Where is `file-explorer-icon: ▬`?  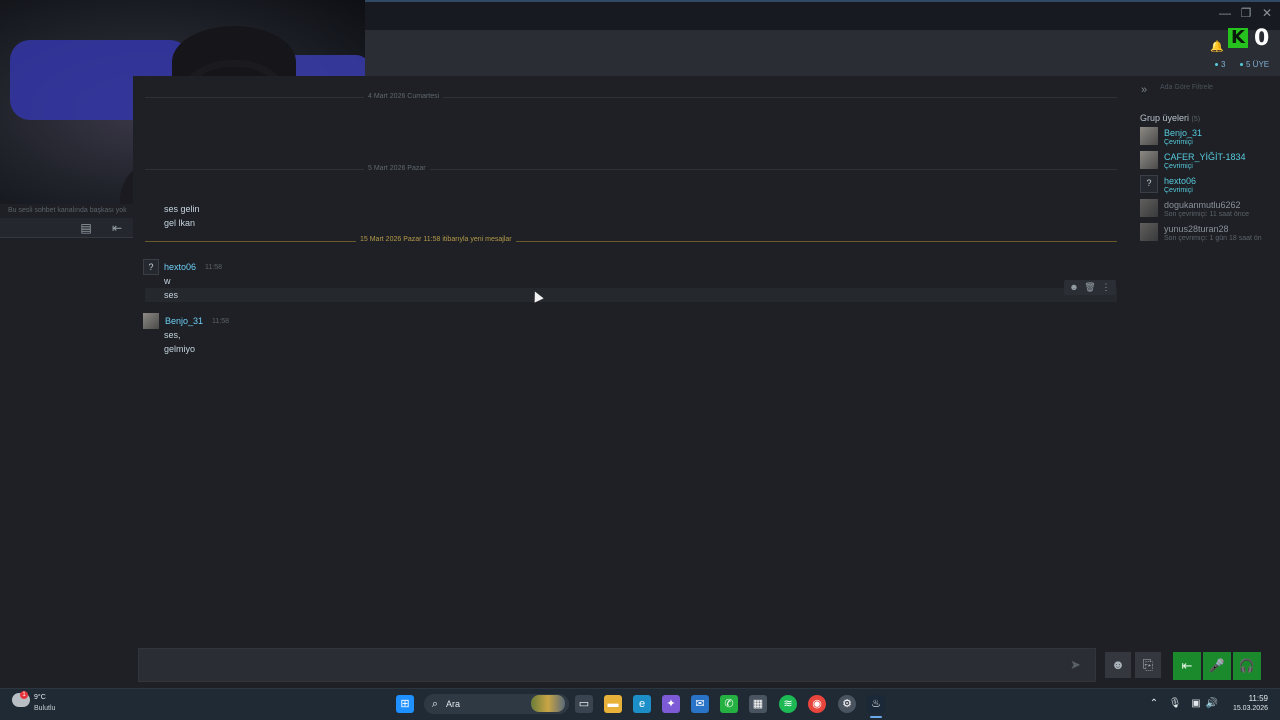 file-explorer-icon: ▬ is located at coordinates (613, 704).